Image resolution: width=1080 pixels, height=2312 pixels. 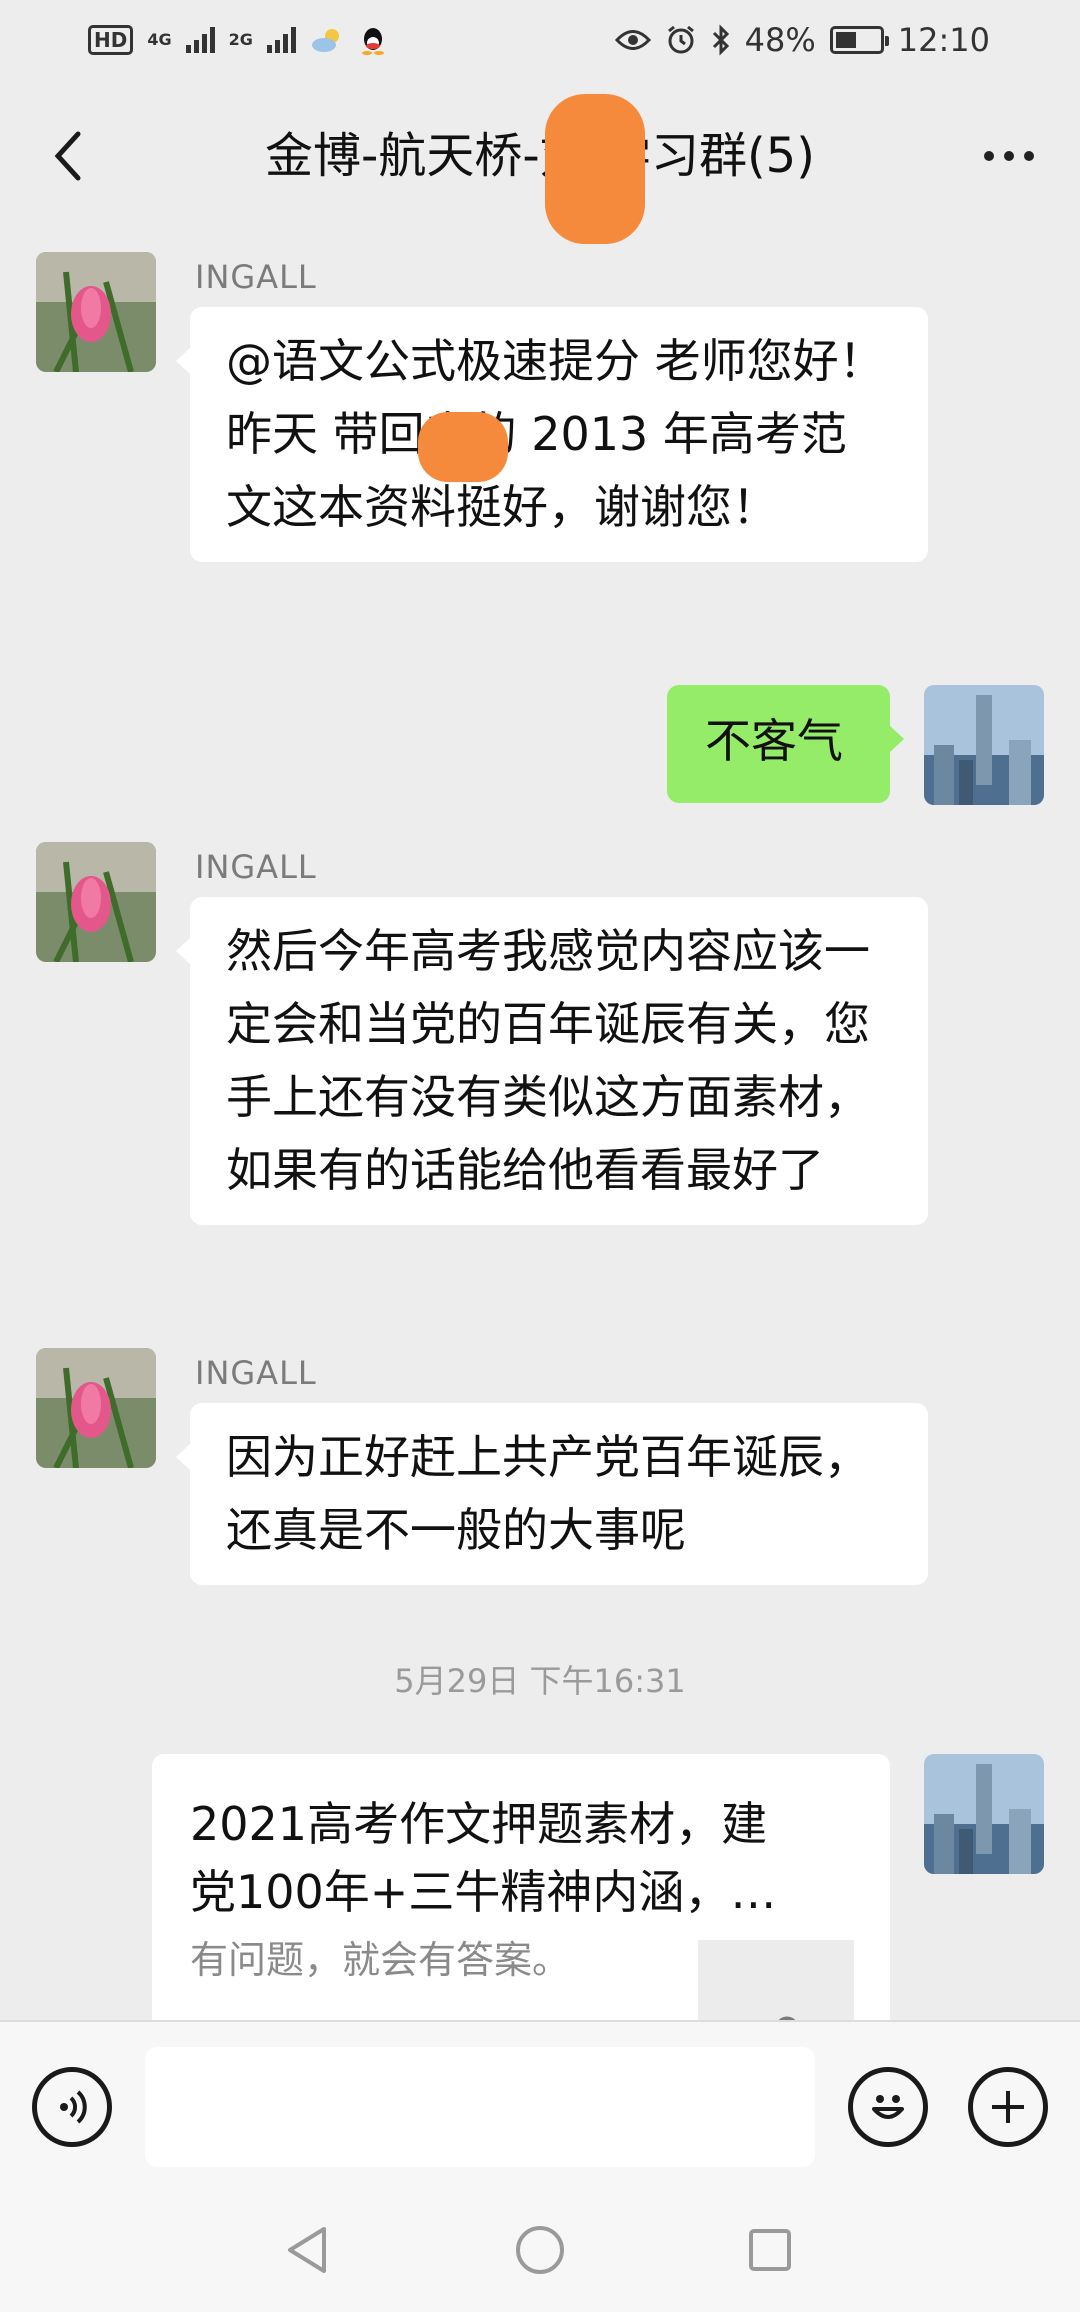 I want to click on network-2g-label: 2G, so click(x=240, y=39).